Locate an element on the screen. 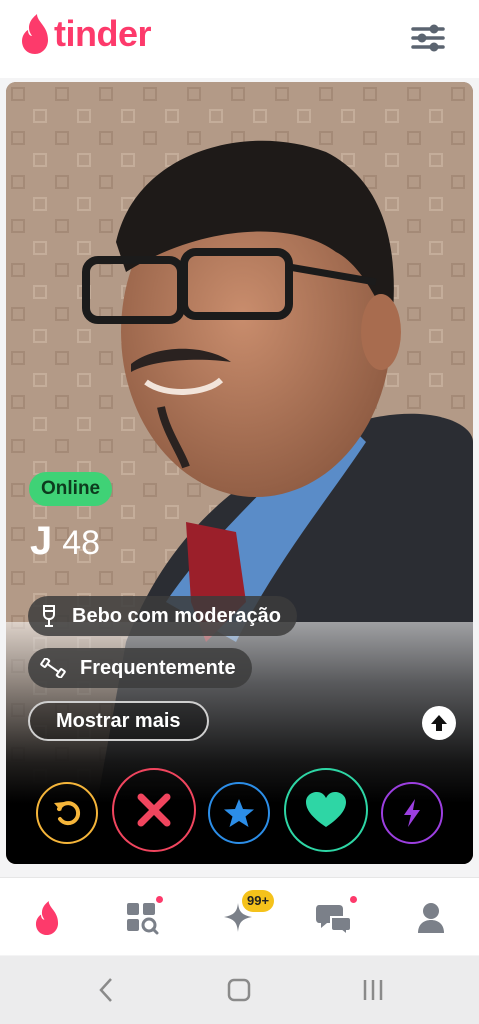 The height and width of the screenshot is (1024, 479). nav-likes: 99+ is located at coordinates (246, 915).